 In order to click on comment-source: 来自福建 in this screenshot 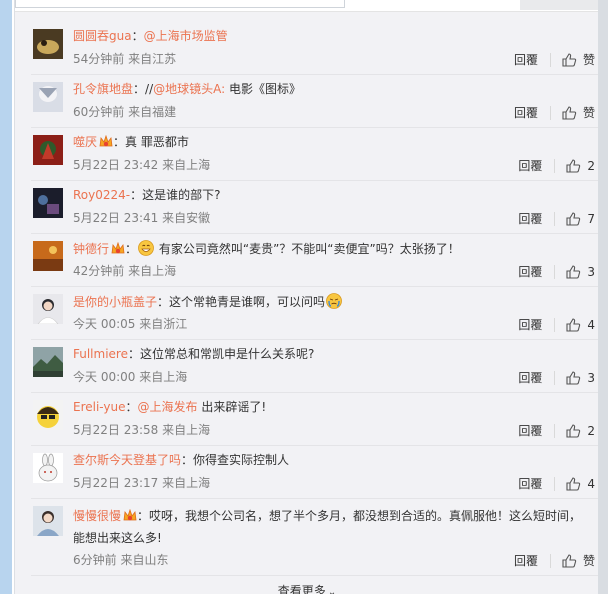, I will do `click(152, 112)`.